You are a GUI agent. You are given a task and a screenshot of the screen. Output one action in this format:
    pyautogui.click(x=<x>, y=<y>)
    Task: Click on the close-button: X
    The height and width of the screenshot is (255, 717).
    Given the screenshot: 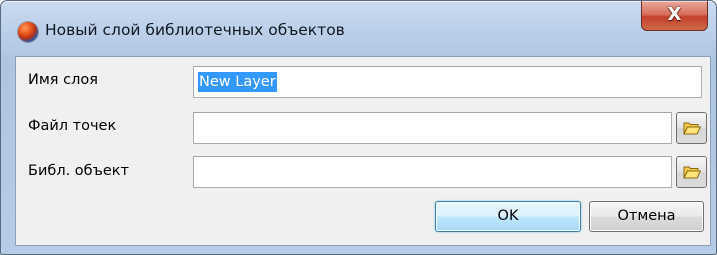 What is the action you would take?
    pyautogui.click(x=674, y=16)
    